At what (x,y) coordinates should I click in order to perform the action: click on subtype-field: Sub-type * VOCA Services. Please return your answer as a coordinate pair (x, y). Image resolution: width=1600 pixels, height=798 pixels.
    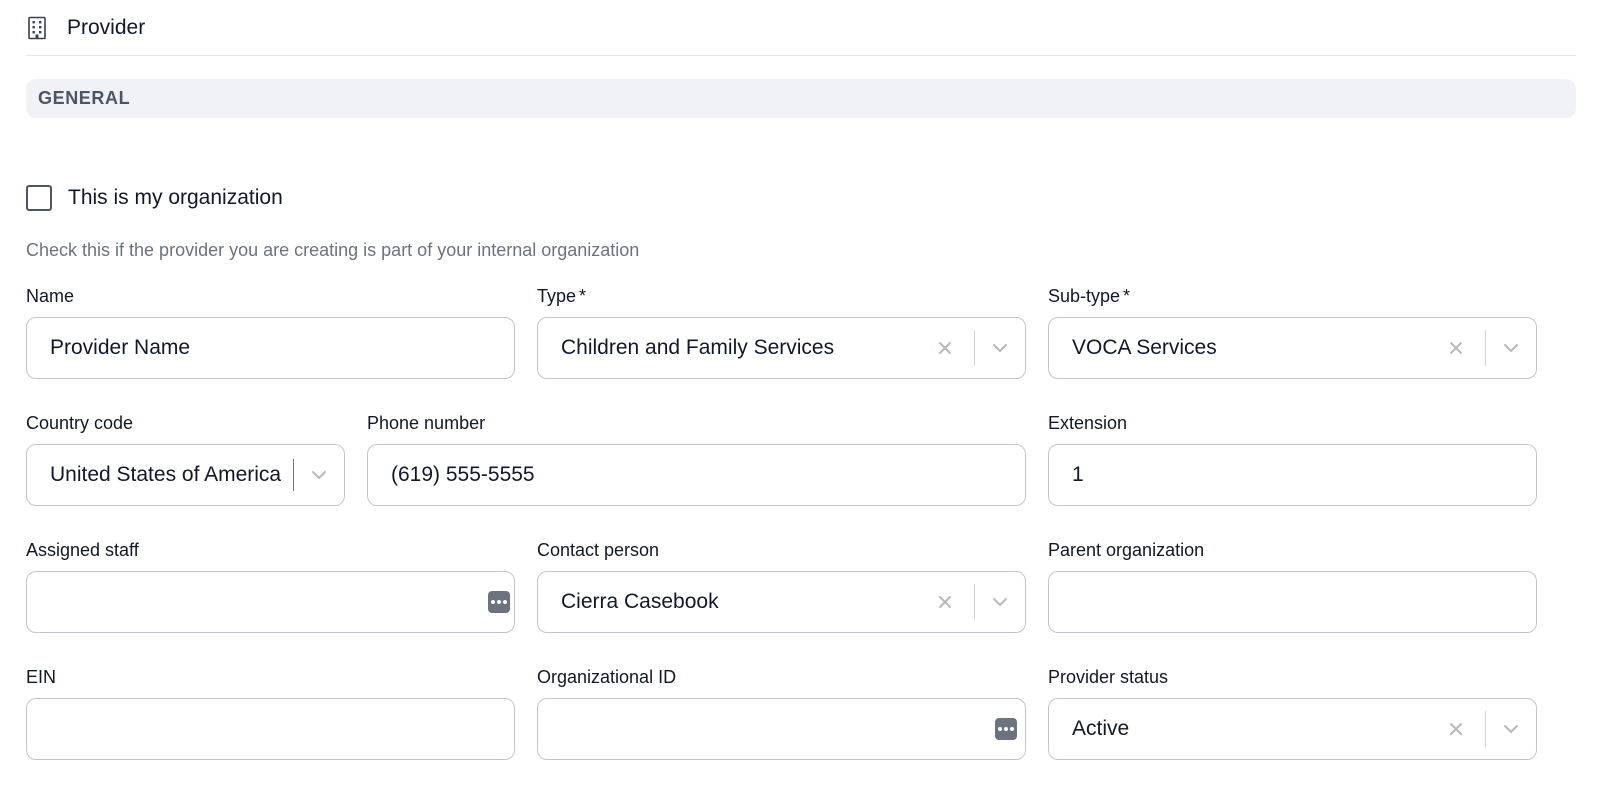
    Looking at the image, I should click on (1292, 332).